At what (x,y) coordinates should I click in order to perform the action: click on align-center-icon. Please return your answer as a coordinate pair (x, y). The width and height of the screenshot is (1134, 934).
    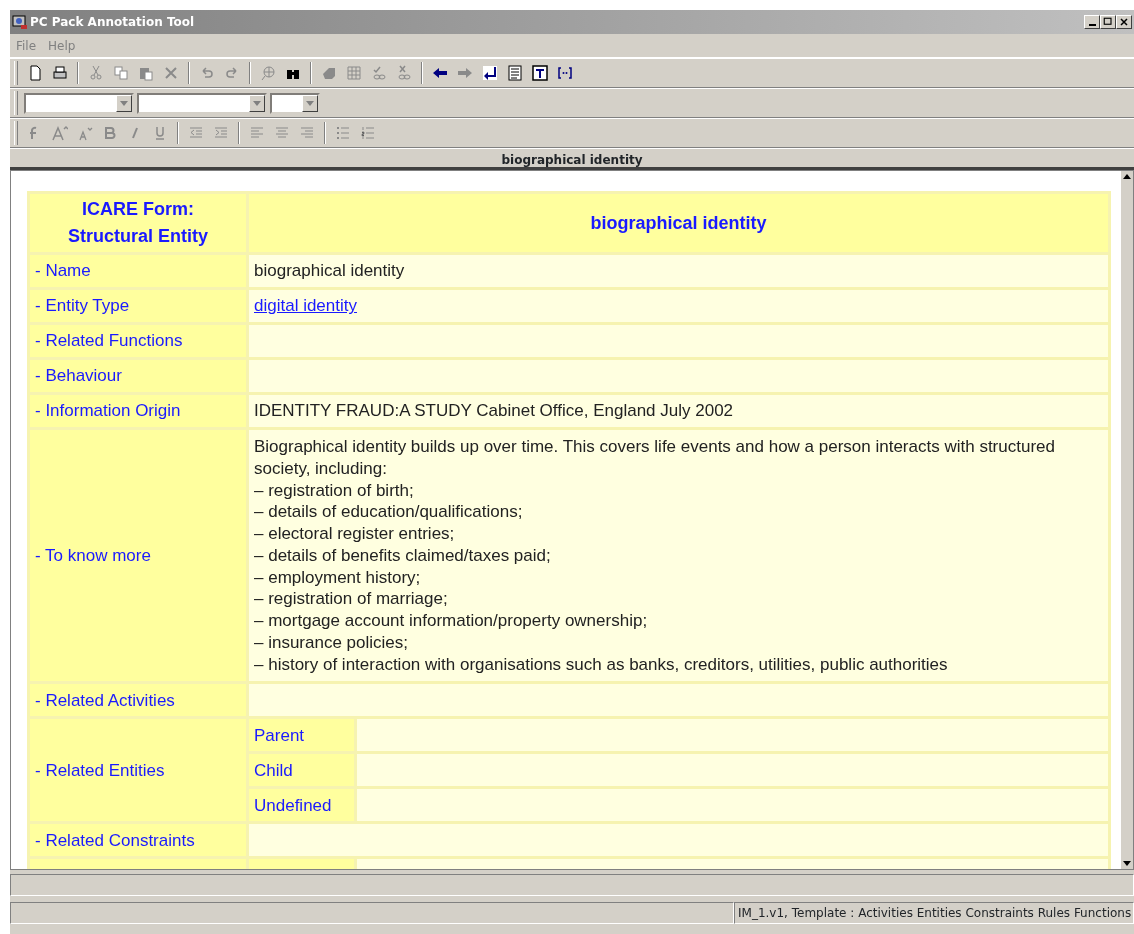
    Looking at the image, I should click on (282, 133).